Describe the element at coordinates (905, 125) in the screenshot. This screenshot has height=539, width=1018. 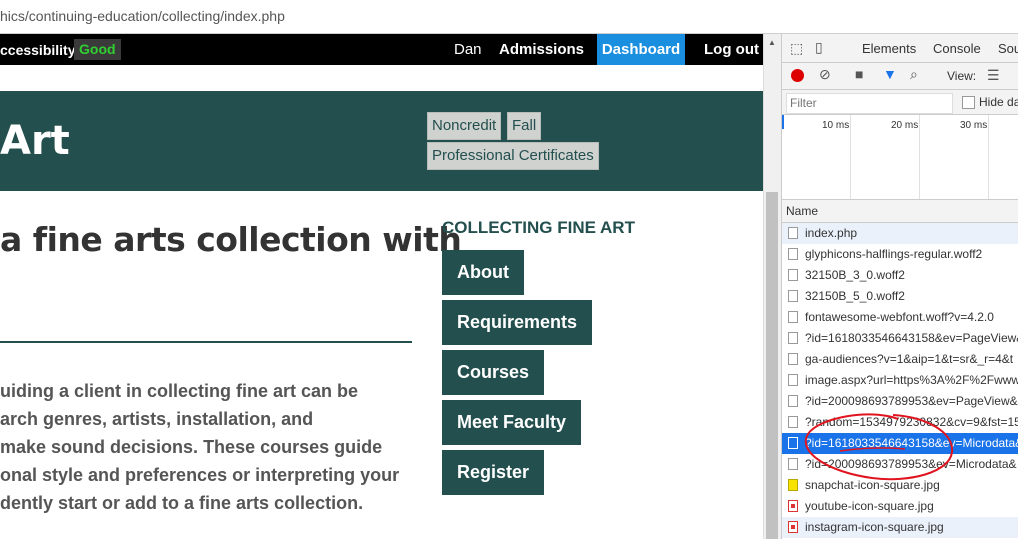
I see `timeline-tick-label: 20 ms` at that location.